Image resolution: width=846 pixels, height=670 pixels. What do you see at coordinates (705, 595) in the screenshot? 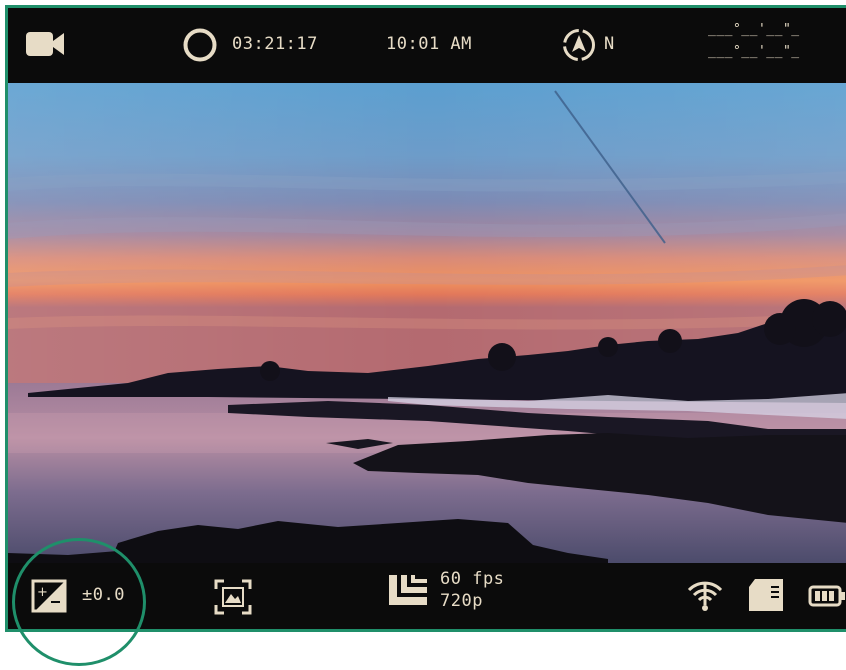
I see `wifi-icon` at bounding box center [705, 595].